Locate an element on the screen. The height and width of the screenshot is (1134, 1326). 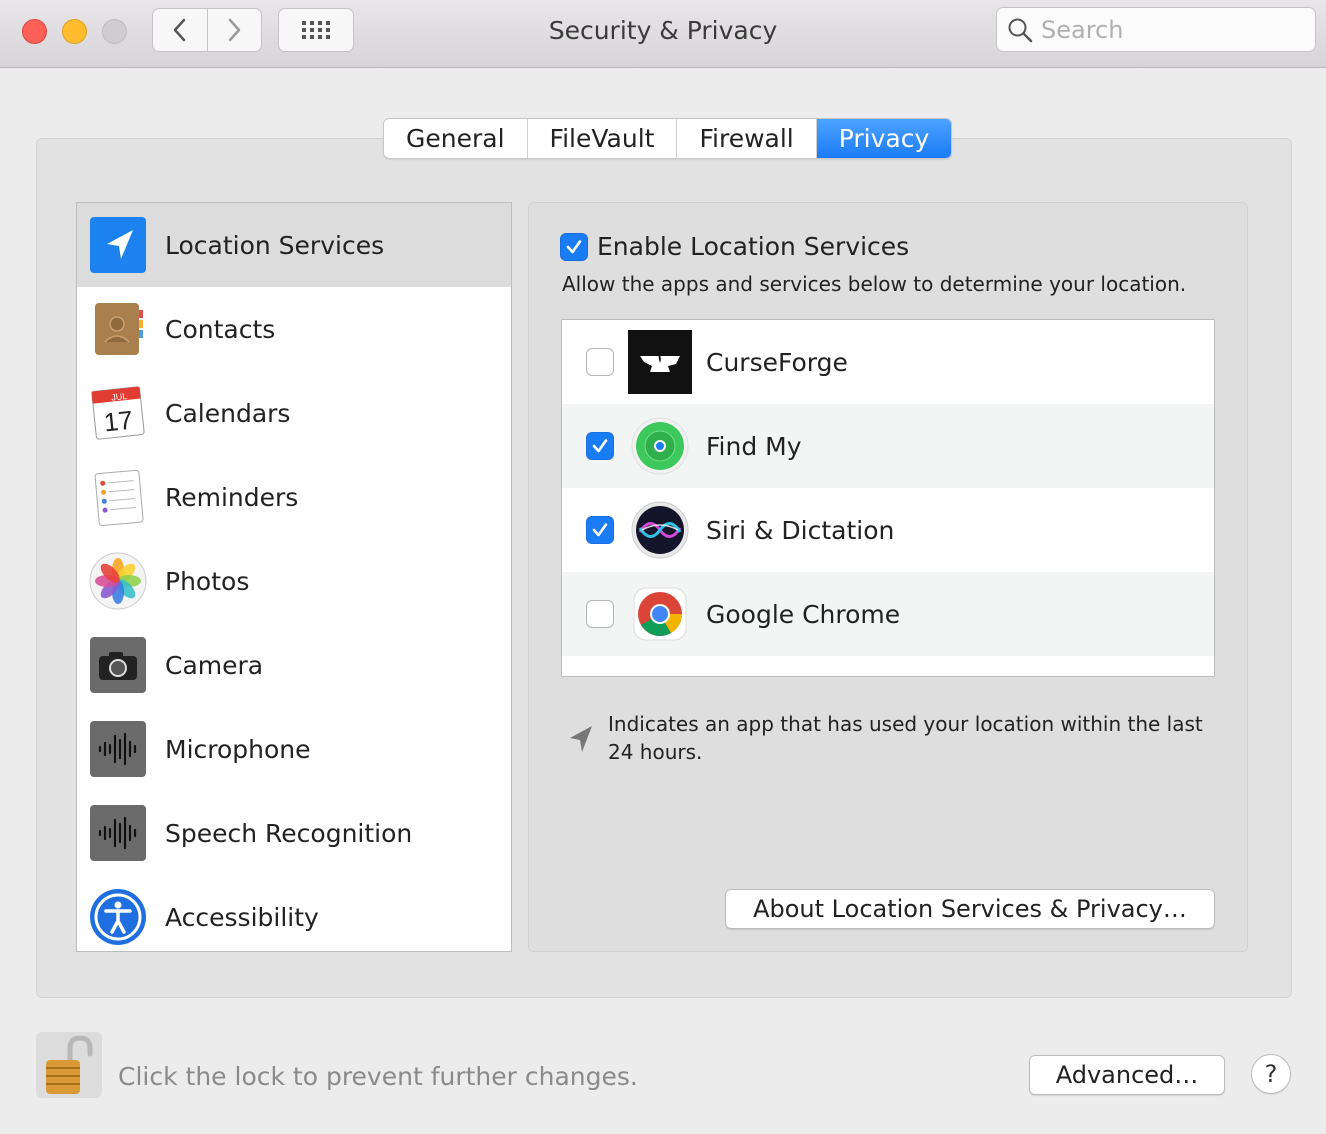
list-item: Google Chrome is located at coordinates (888, 614).